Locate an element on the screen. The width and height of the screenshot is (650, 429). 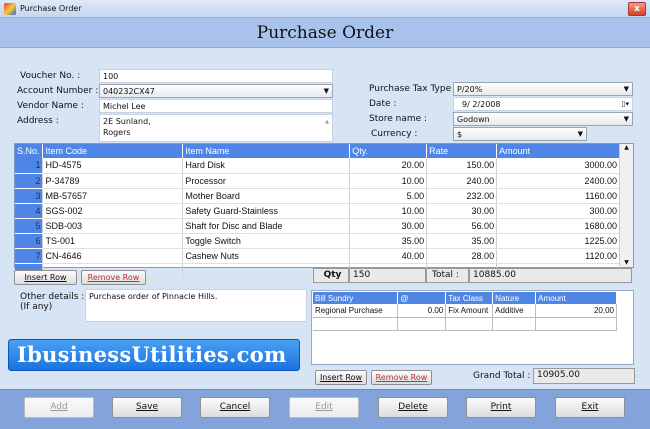
tax-type-value: P/20% is located at coordinates (470, 89).